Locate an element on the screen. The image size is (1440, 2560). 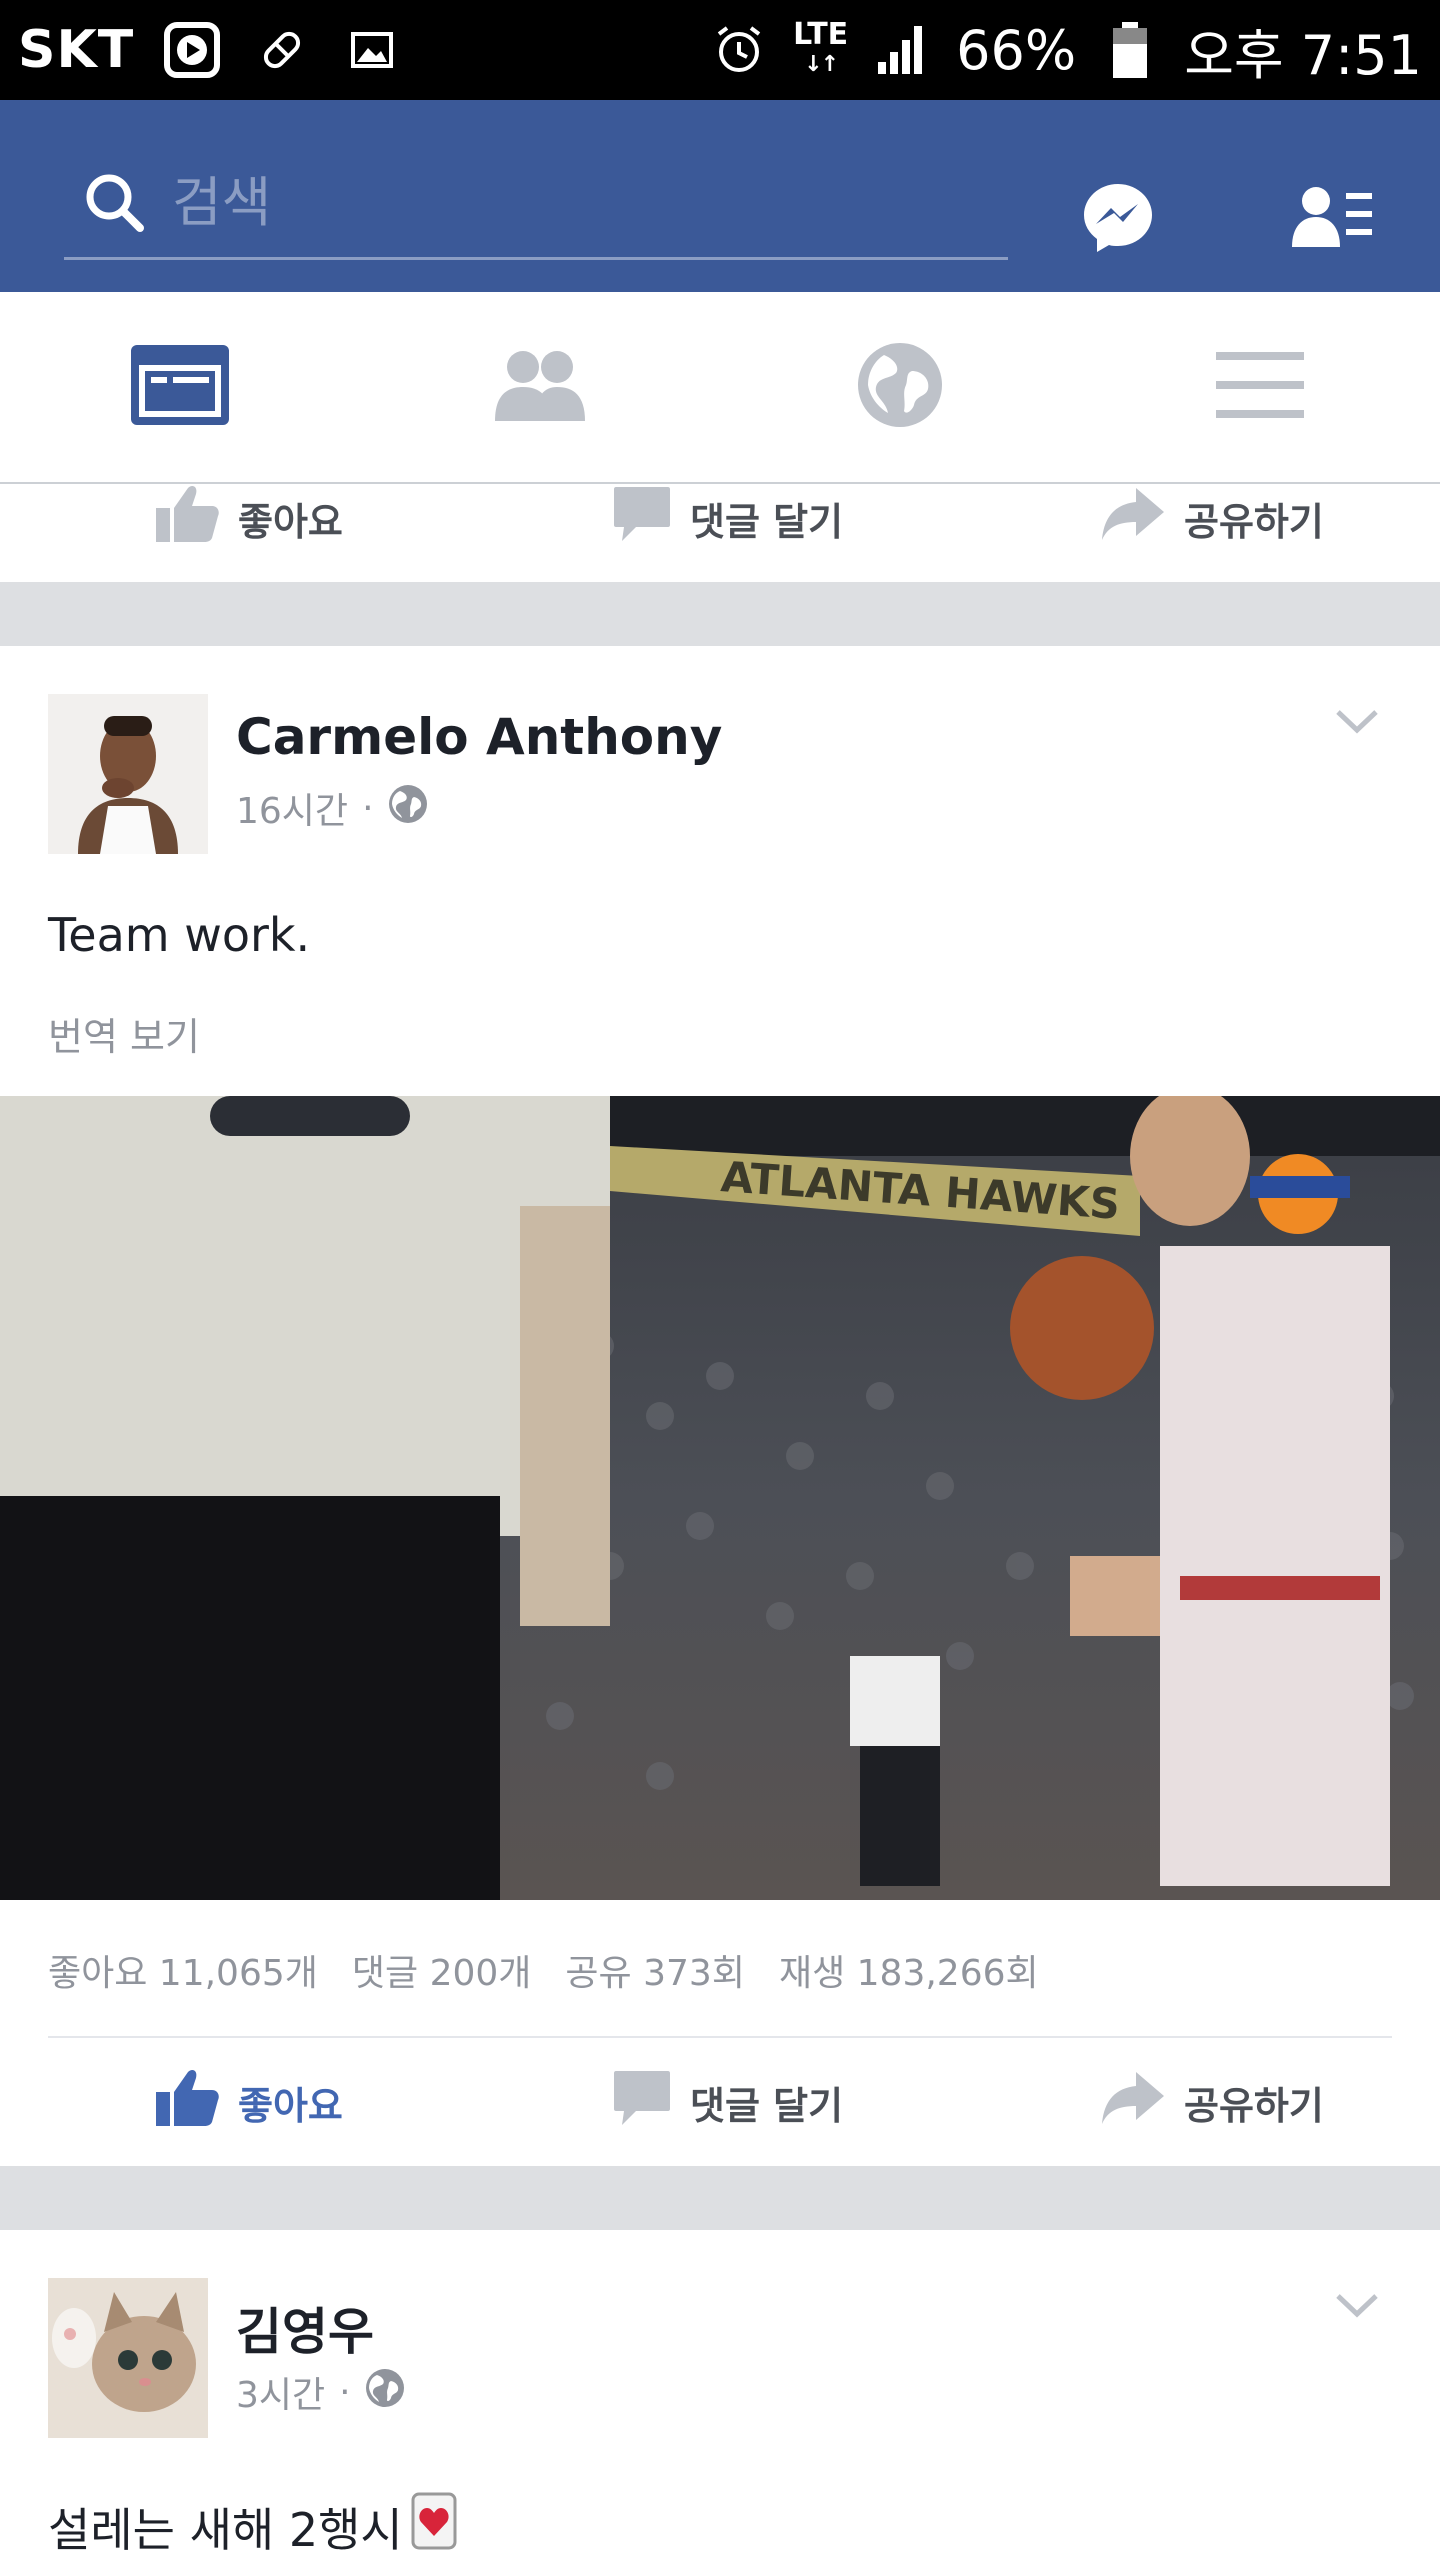
friends-icon is located at coordinates (540, 387).